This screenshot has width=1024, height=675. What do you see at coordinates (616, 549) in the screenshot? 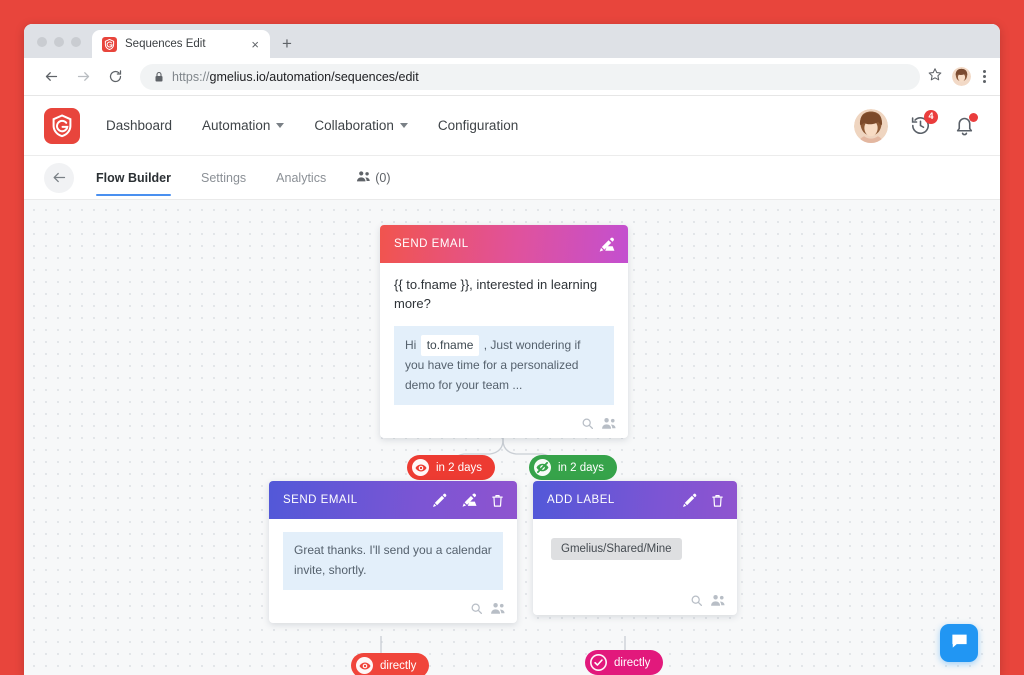
I see `label-chip: Gmelius/Shared/Mine` at bounding box center [616, 549].